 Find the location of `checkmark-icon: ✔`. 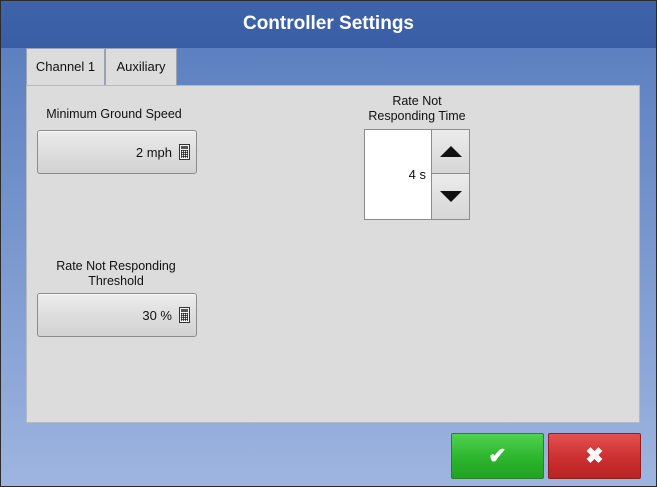

checkmark-icon: ✔ is located at coordinates (497, 455).